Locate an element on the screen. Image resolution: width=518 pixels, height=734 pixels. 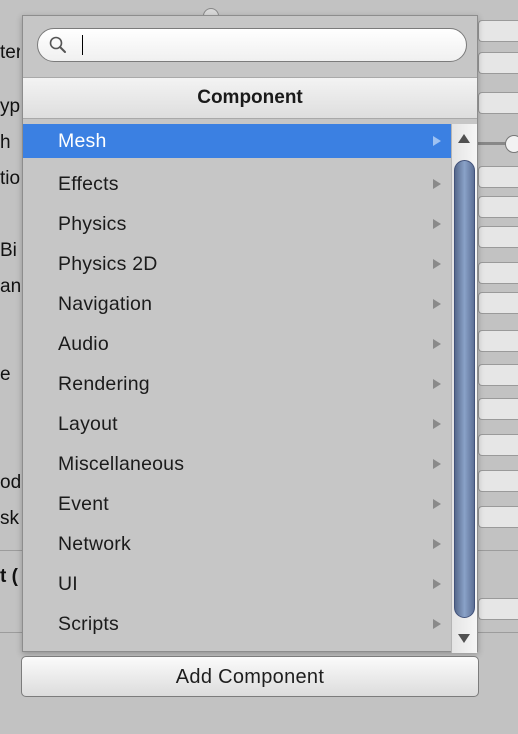
scroll-down-arrow-icon is located at coordinates (464, 638).